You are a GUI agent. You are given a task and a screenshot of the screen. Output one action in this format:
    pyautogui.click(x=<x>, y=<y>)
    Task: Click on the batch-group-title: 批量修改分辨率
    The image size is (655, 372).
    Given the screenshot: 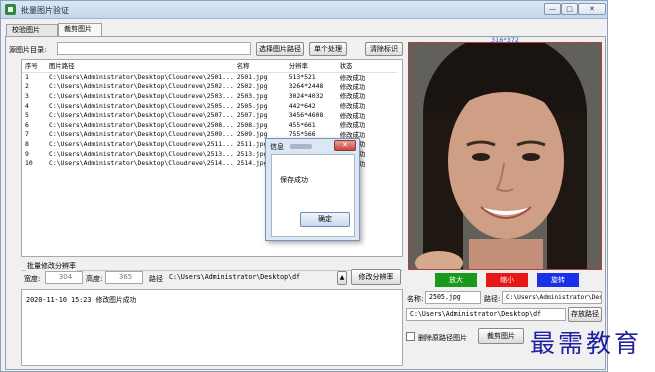 What is the action you would take?
    pyautogui.click(x=51, y=266)
    